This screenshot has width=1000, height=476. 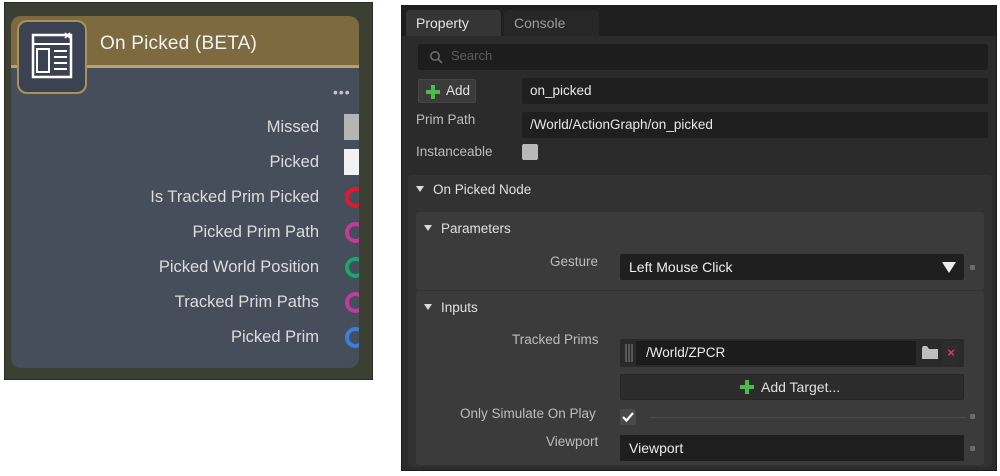 What do you see at coordinates (530, 152) in the screenshot?
I see `instanceable-checkbox` at bounding box center [530, 152].